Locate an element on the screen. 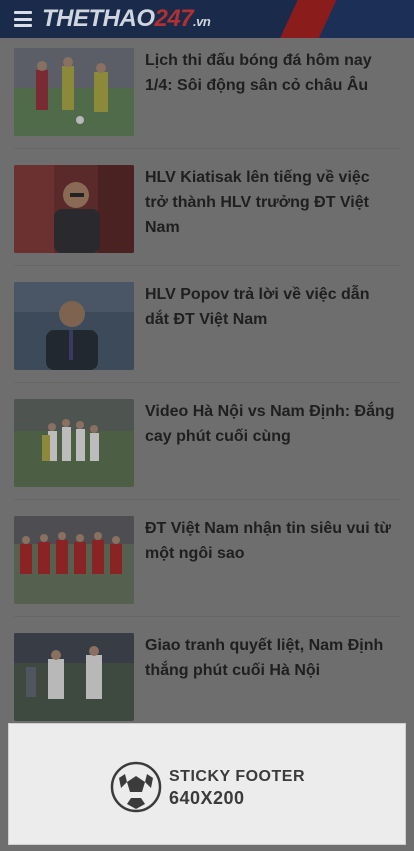  ad-size-label: 640X200 is located at coordinates (207, 798).